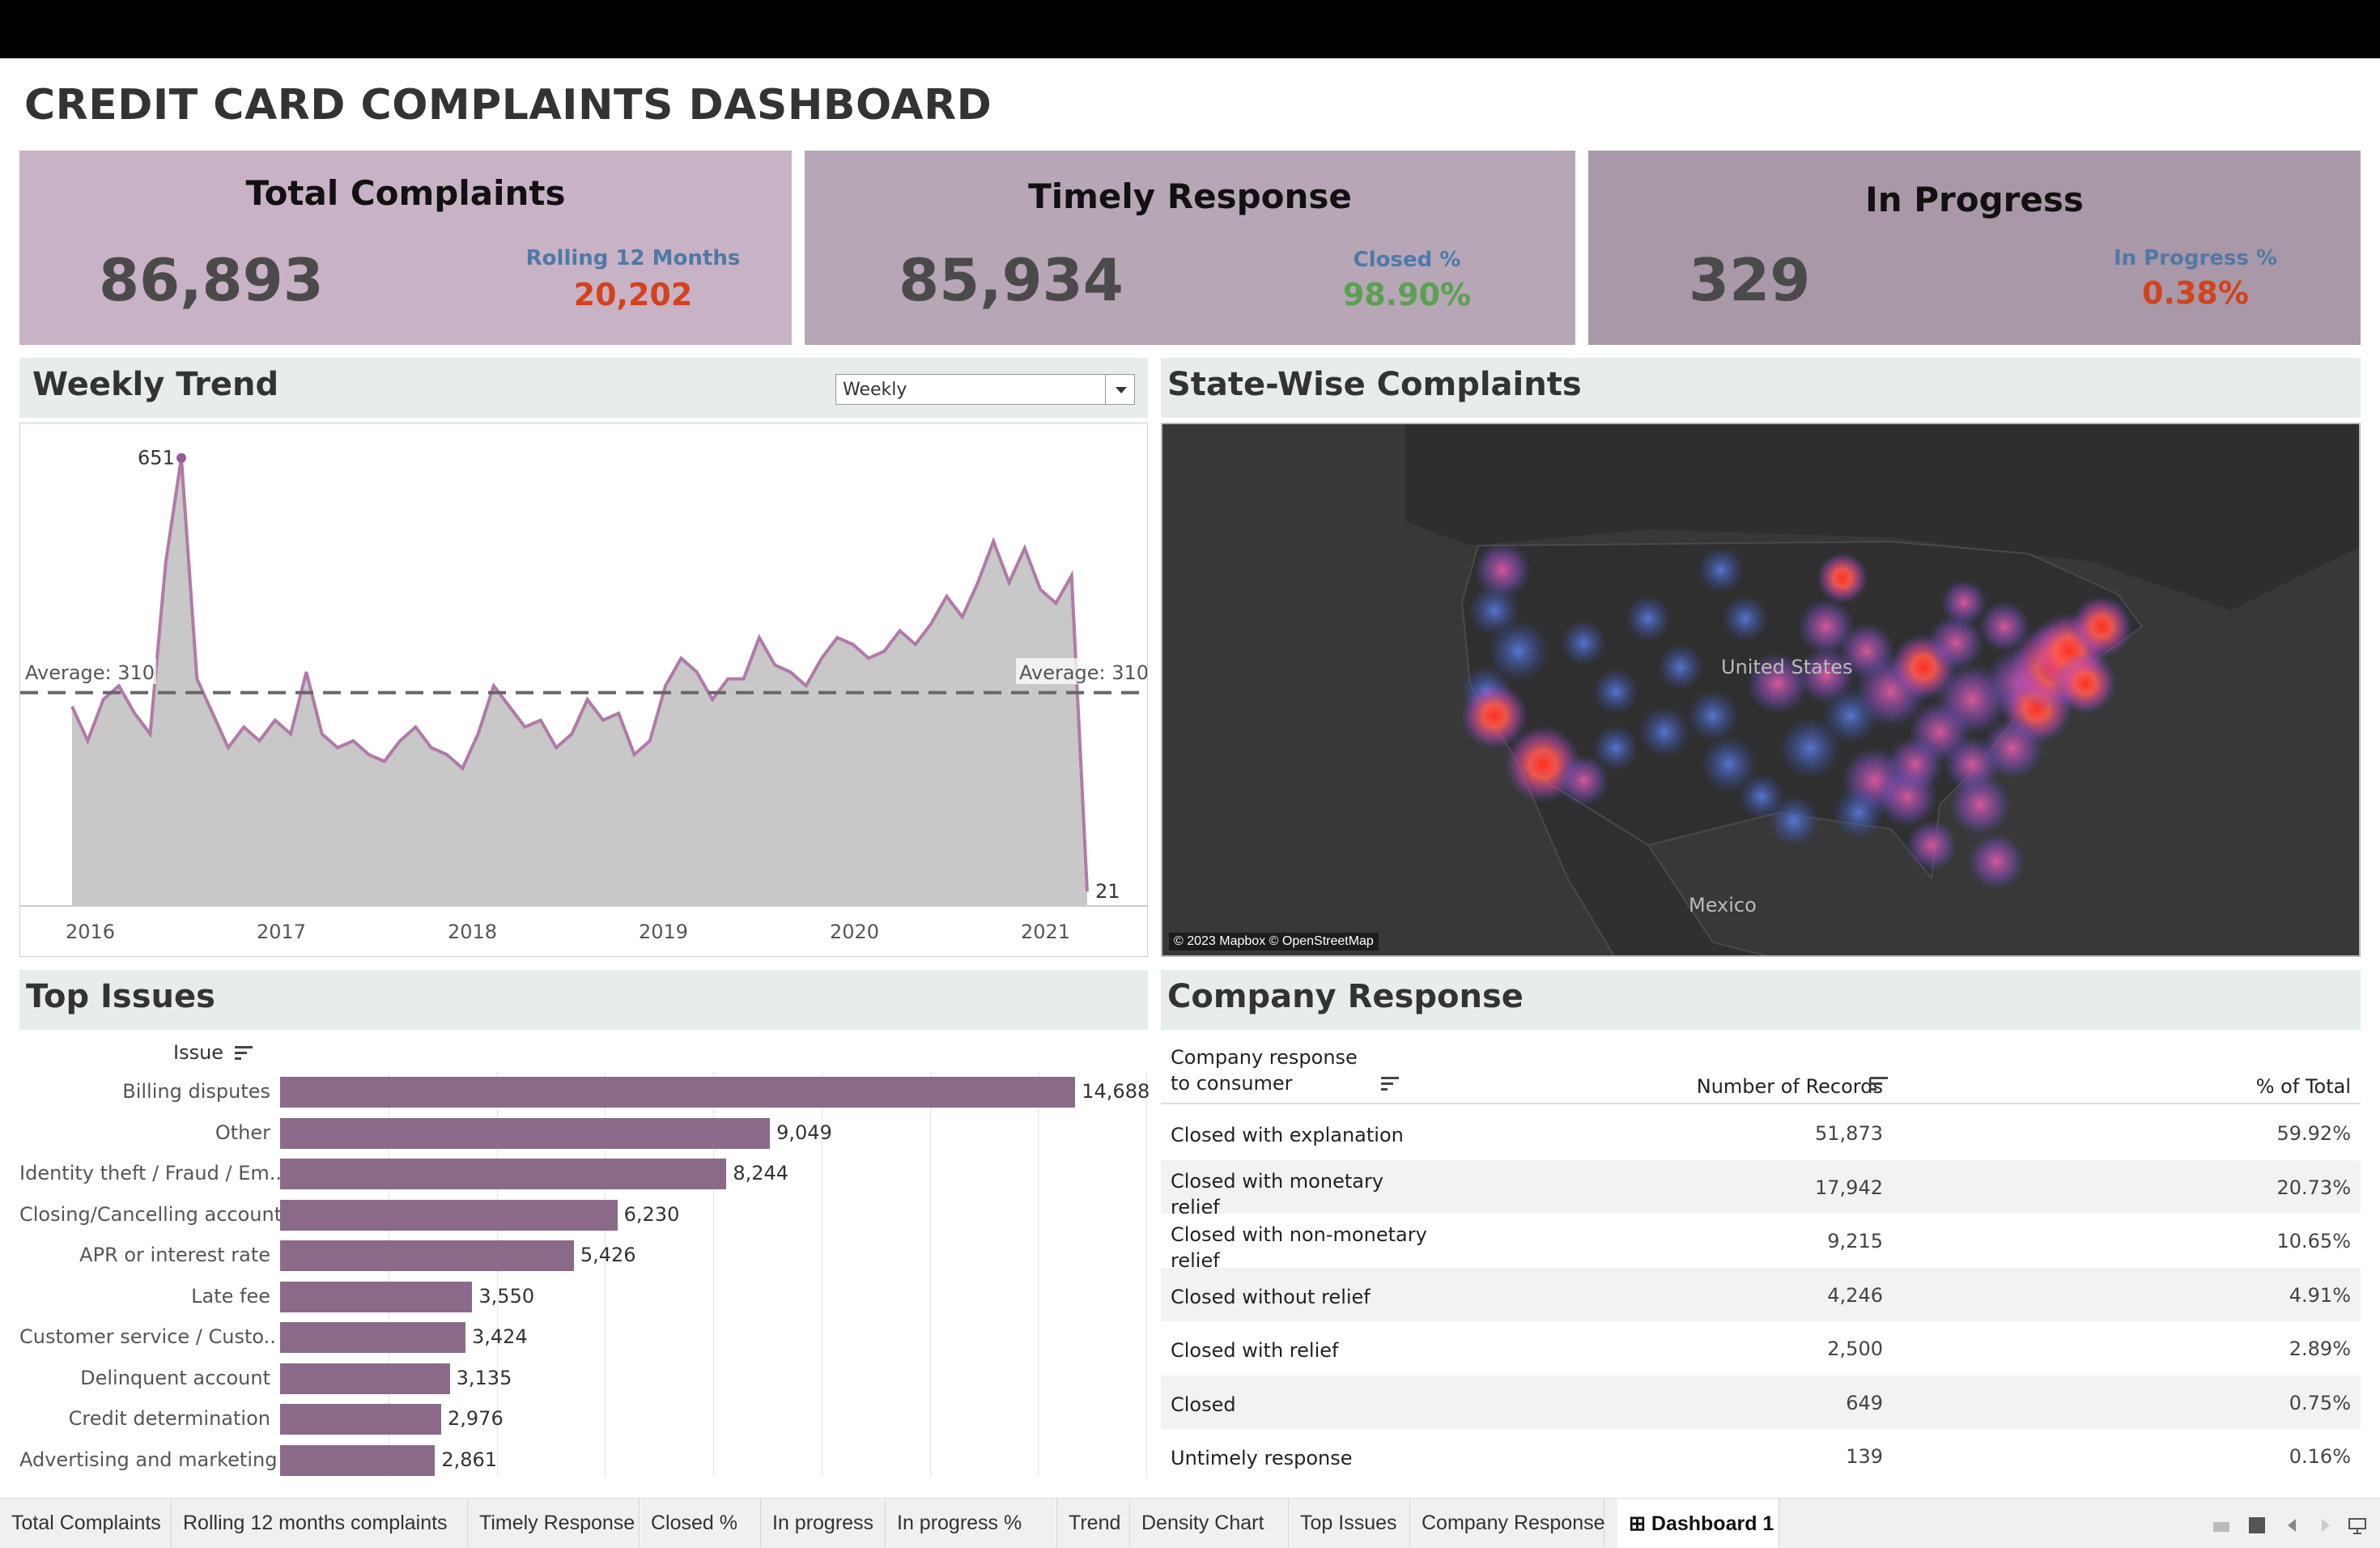  What do you see at coordinates (700, 1523) in the screenshot?
I see `sheet-tab: Closed %` at bounding box center [700, 1523].